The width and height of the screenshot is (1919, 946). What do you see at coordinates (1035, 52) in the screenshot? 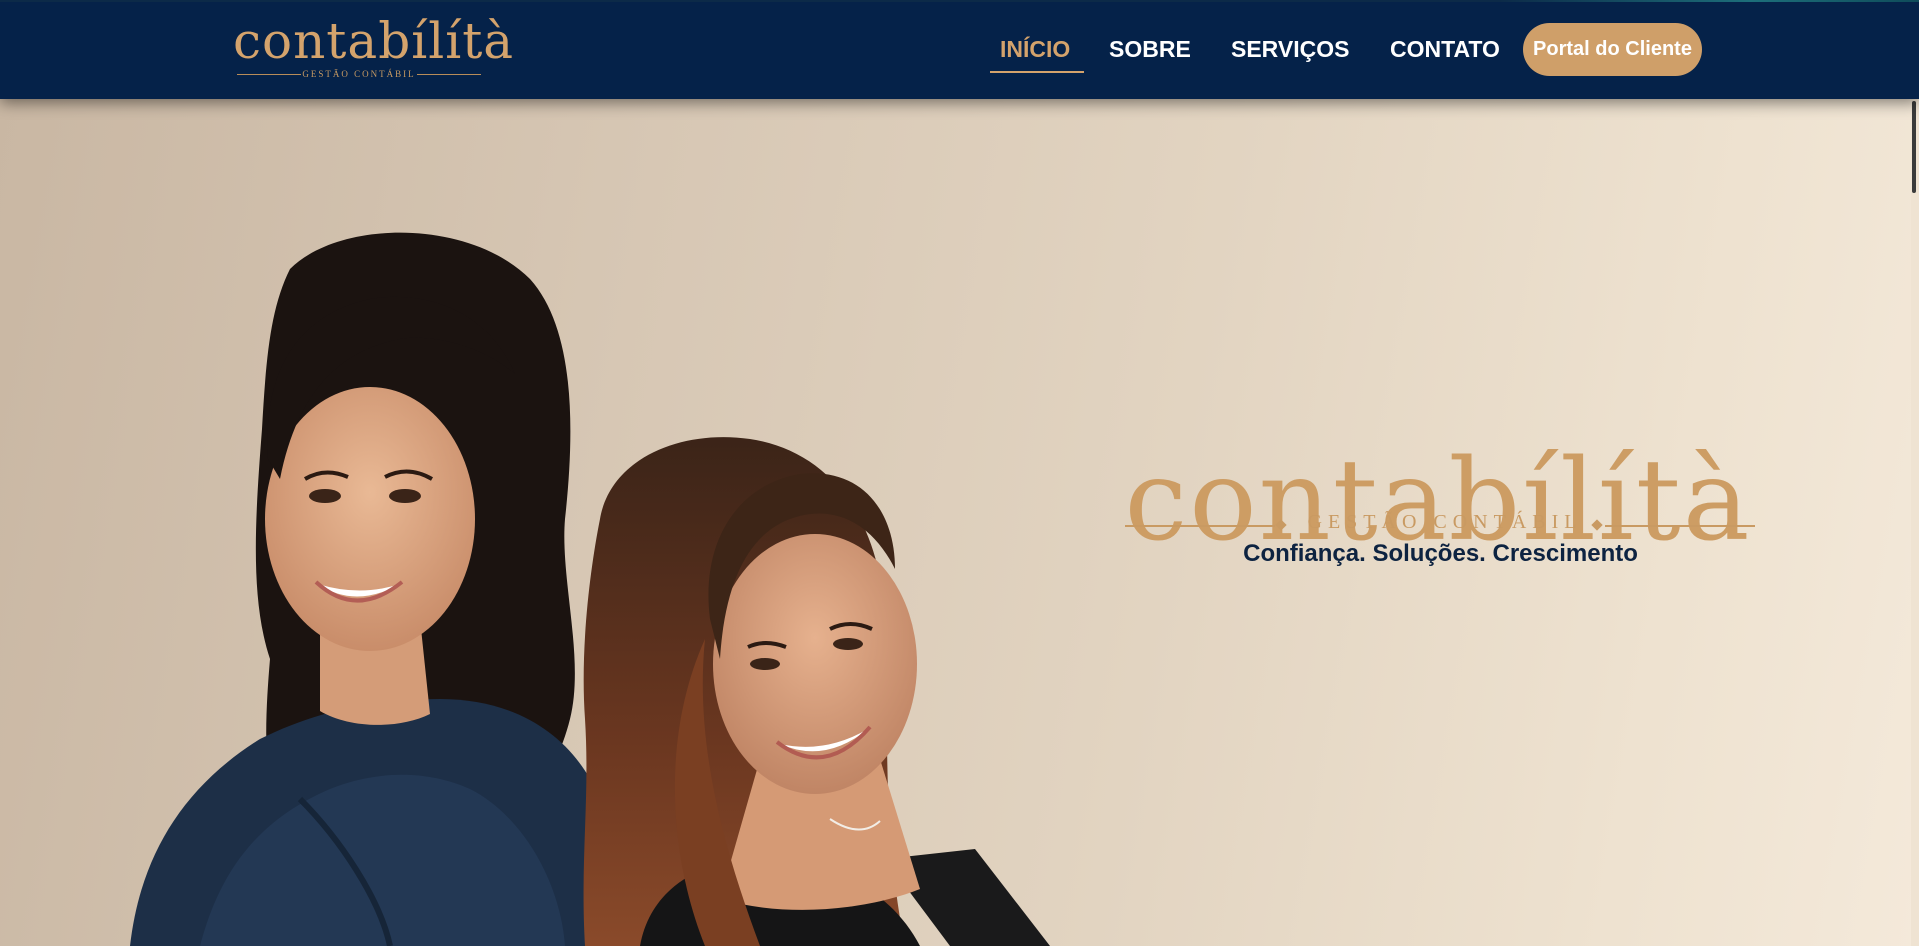
I see `nav-link-inicio: INÍCIO` at bounding box center [1035, 52].